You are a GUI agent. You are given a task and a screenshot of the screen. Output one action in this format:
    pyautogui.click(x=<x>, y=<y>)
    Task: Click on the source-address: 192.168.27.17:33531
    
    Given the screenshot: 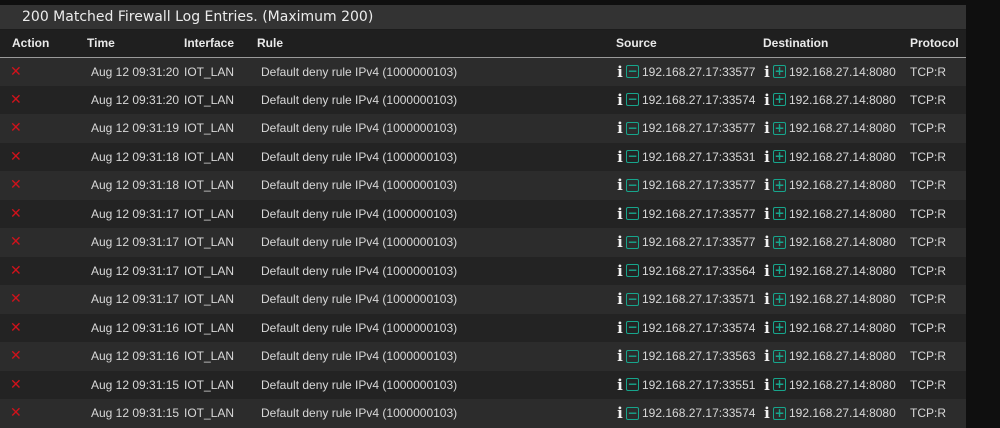 What is the action you would take?
    pyautogui.click(x=698, y=157)
    